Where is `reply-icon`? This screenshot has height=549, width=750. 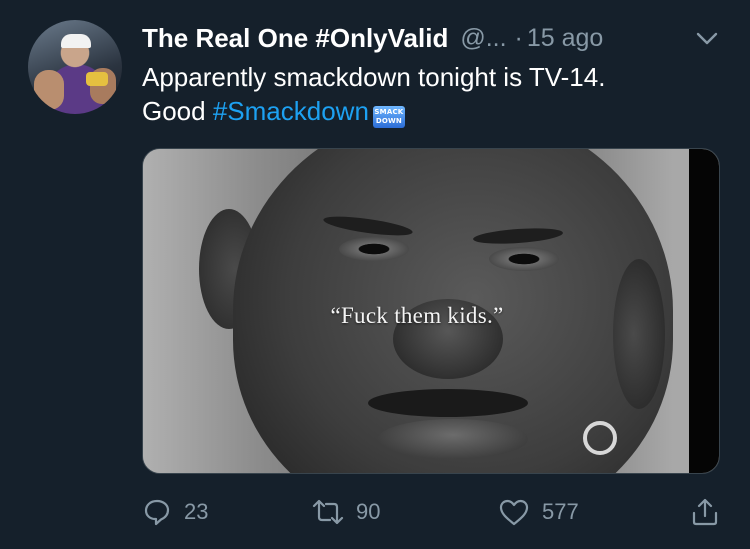 reply-icon is located at coordinates (157, 512).